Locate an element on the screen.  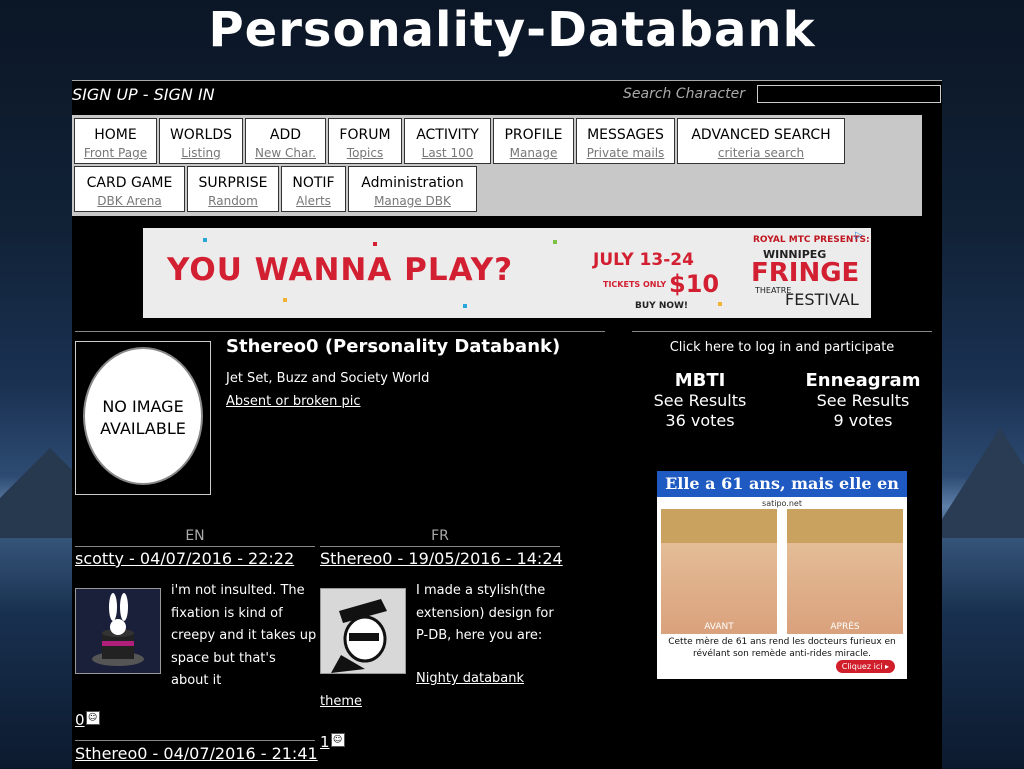
login-prompt-link: Click here to log in and participate is located at coordinates (782, 347).